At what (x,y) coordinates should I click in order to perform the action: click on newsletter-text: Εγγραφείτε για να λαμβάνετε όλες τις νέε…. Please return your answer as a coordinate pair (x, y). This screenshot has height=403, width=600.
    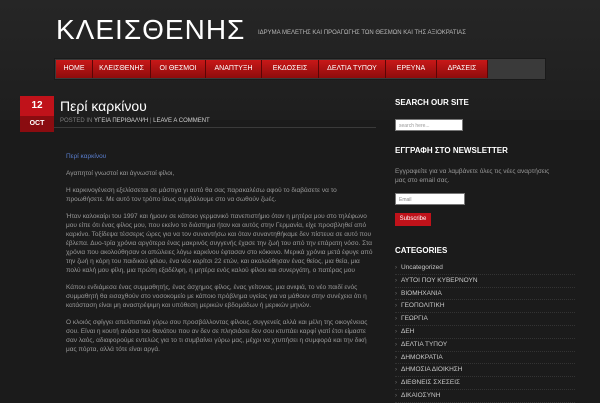
    Looking at the image, I should click on (472, 176).